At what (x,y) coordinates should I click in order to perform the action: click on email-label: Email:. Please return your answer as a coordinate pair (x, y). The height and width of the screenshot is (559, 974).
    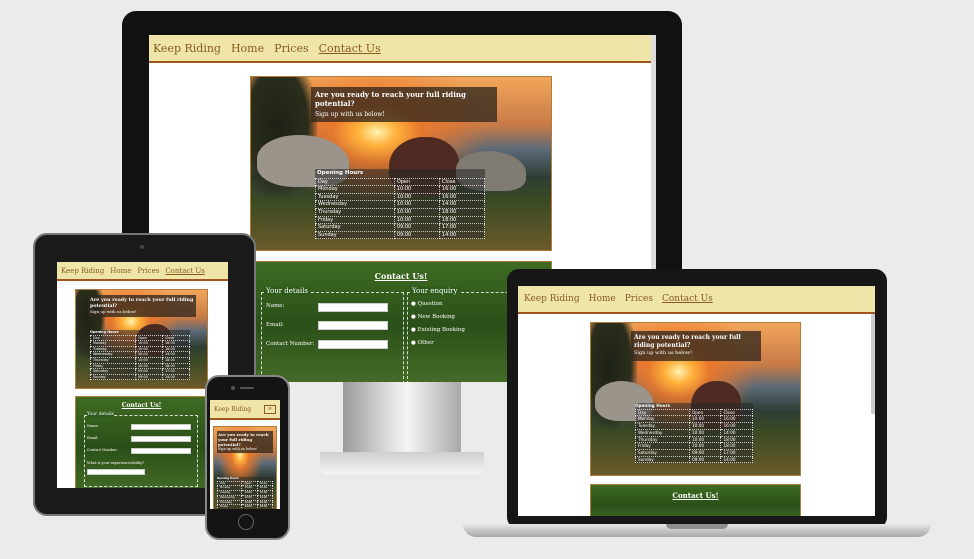
    Looking at the image, I should click on (93, 438).